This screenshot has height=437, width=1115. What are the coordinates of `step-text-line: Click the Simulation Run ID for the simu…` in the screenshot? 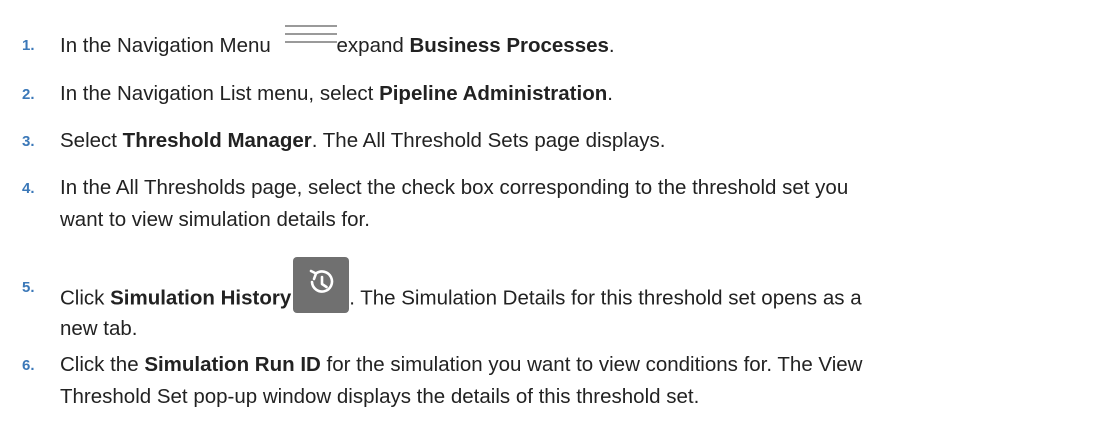 It's located at (577, 365).